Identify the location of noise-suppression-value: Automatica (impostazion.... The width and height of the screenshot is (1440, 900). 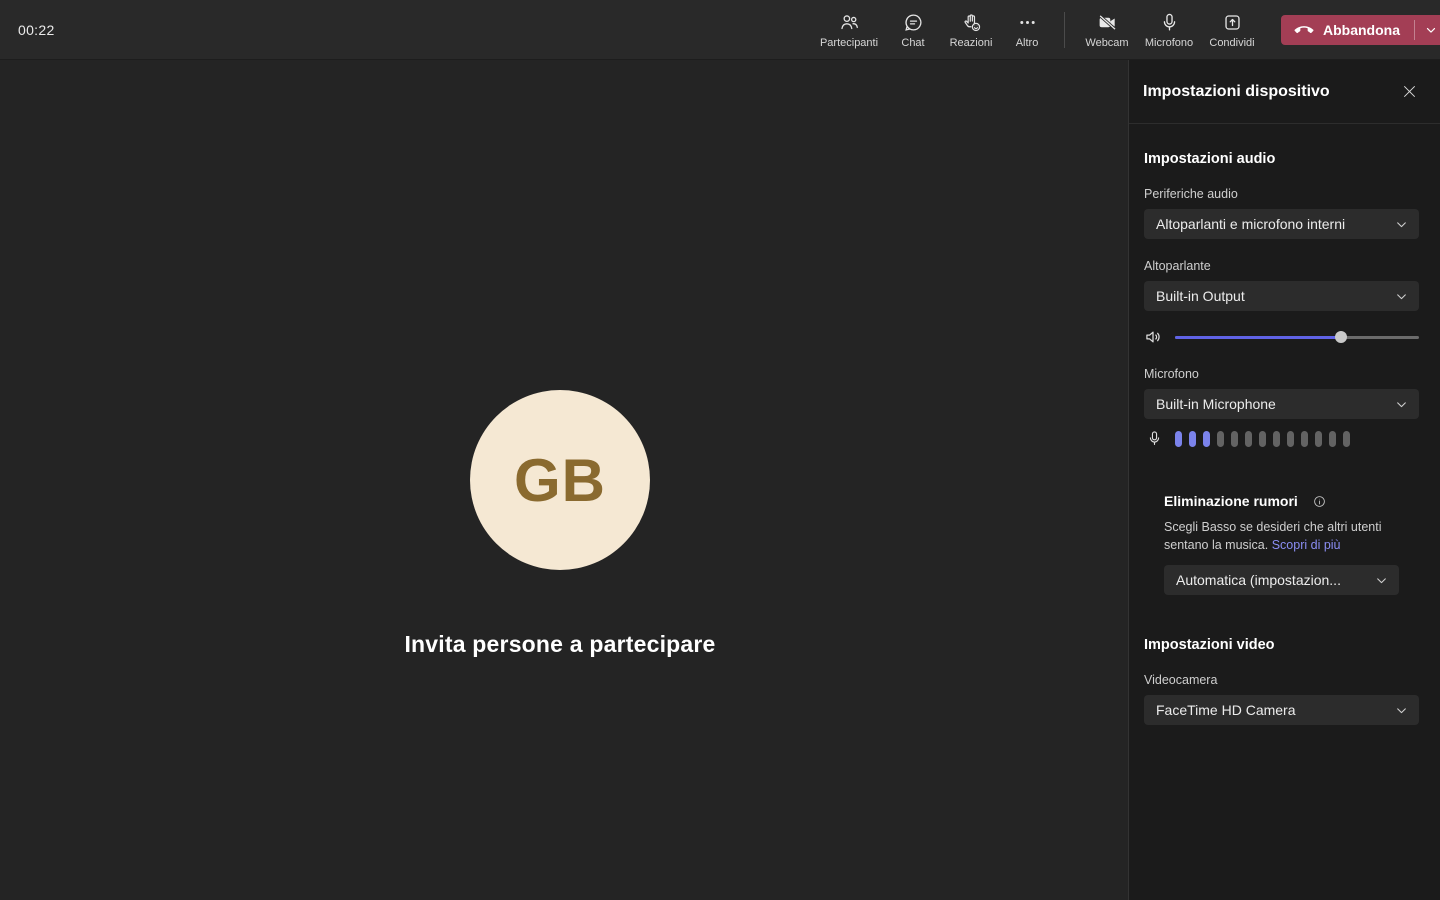
(1258, 580).